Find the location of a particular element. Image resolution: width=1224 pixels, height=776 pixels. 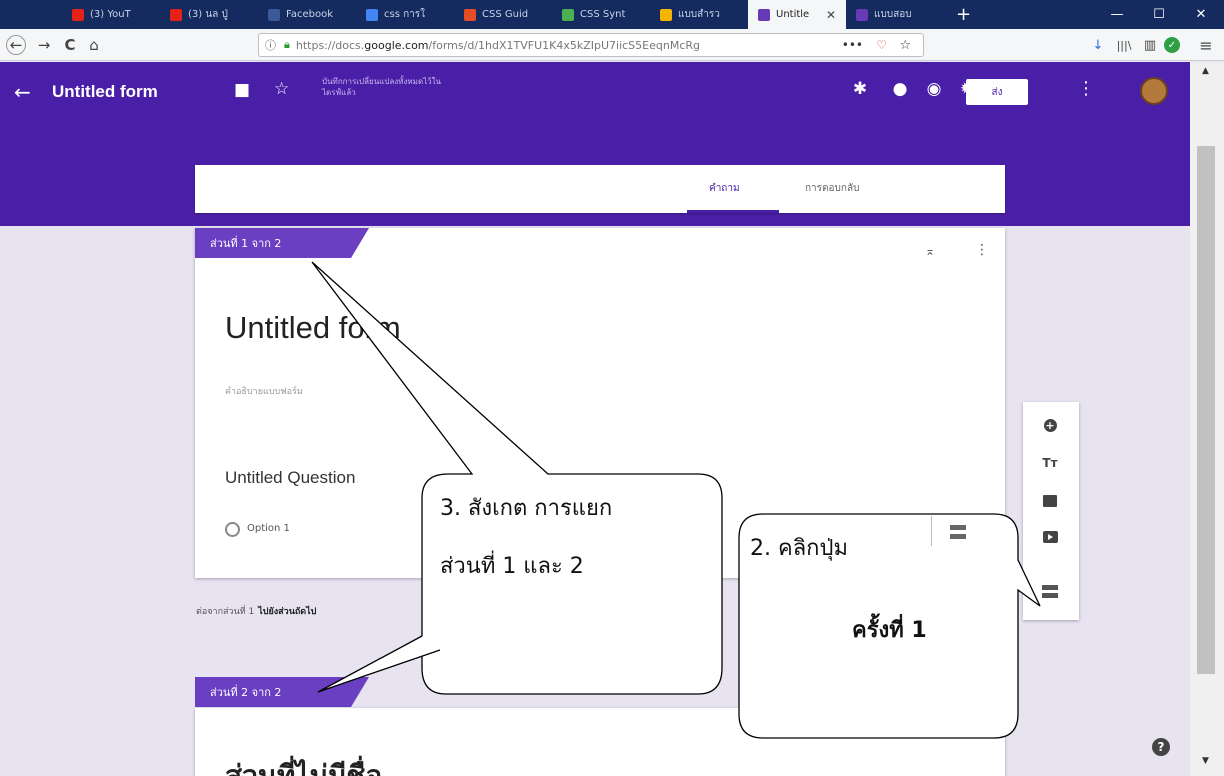

callout-3-line2: ส่วนที่ 1 และ 2 is located at coordinates (512, 566).